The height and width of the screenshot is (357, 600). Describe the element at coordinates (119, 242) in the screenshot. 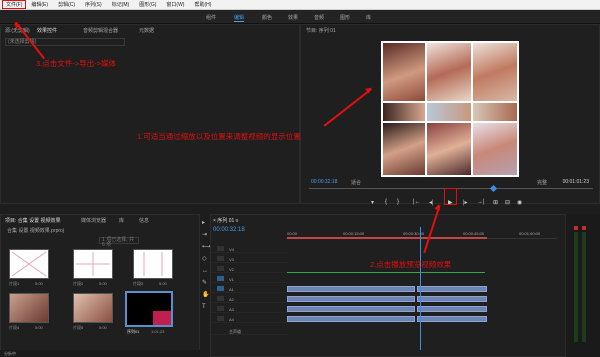

I see `project-search-input: 1 项已选择, 共 6 项` at that location.